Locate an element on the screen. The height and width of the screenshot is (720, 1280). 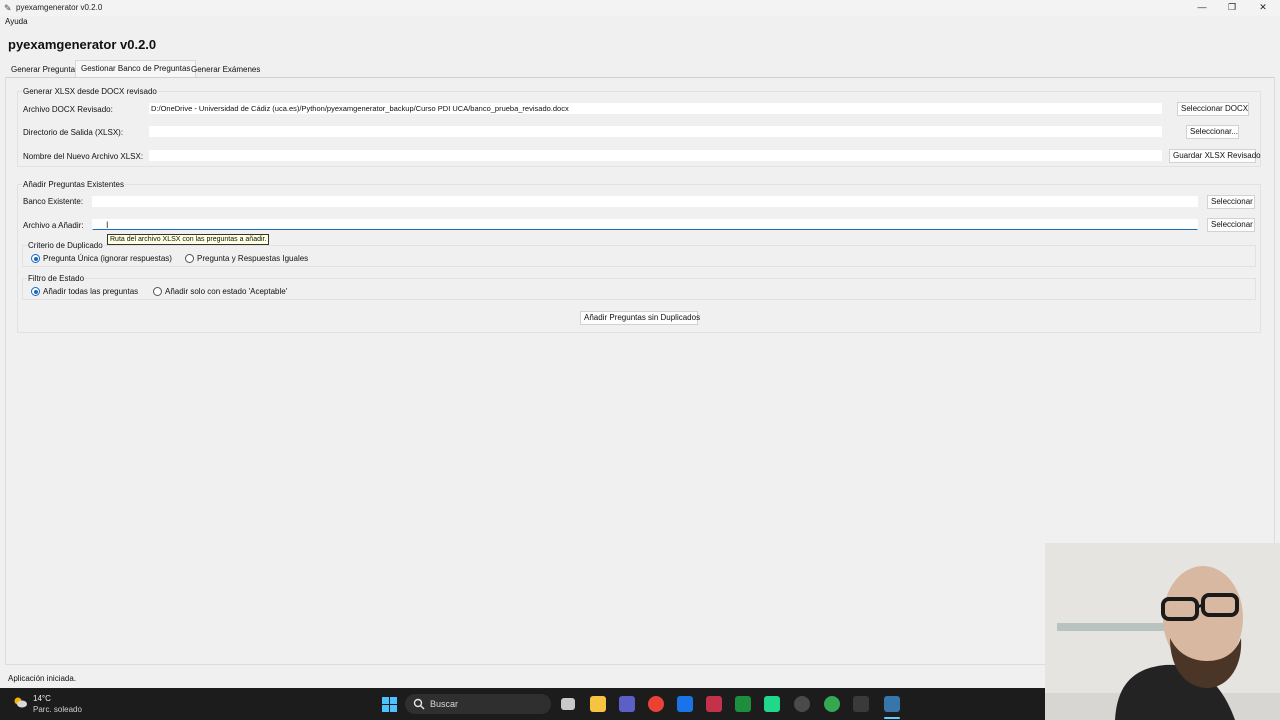
chrome-icon is located at coordinates (656, 704).